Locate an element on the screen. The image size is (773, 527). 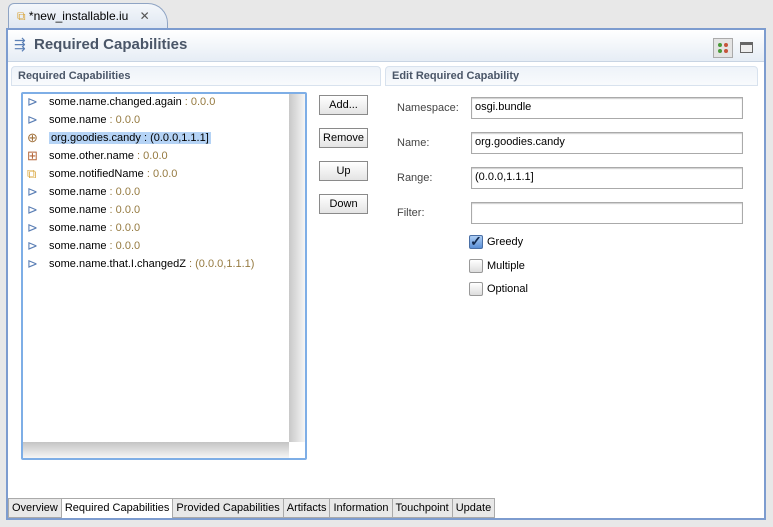
required-capabilities-icon: ⇶ is located at coordinates (20, 44).